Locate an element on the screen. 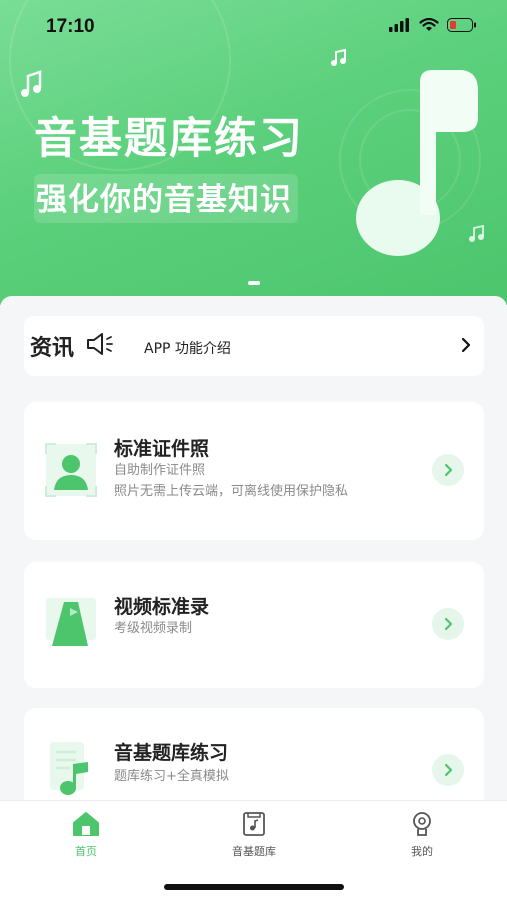 This screenshot has width=507, height=900. wifi-icon is located at coordinates (429, 24).